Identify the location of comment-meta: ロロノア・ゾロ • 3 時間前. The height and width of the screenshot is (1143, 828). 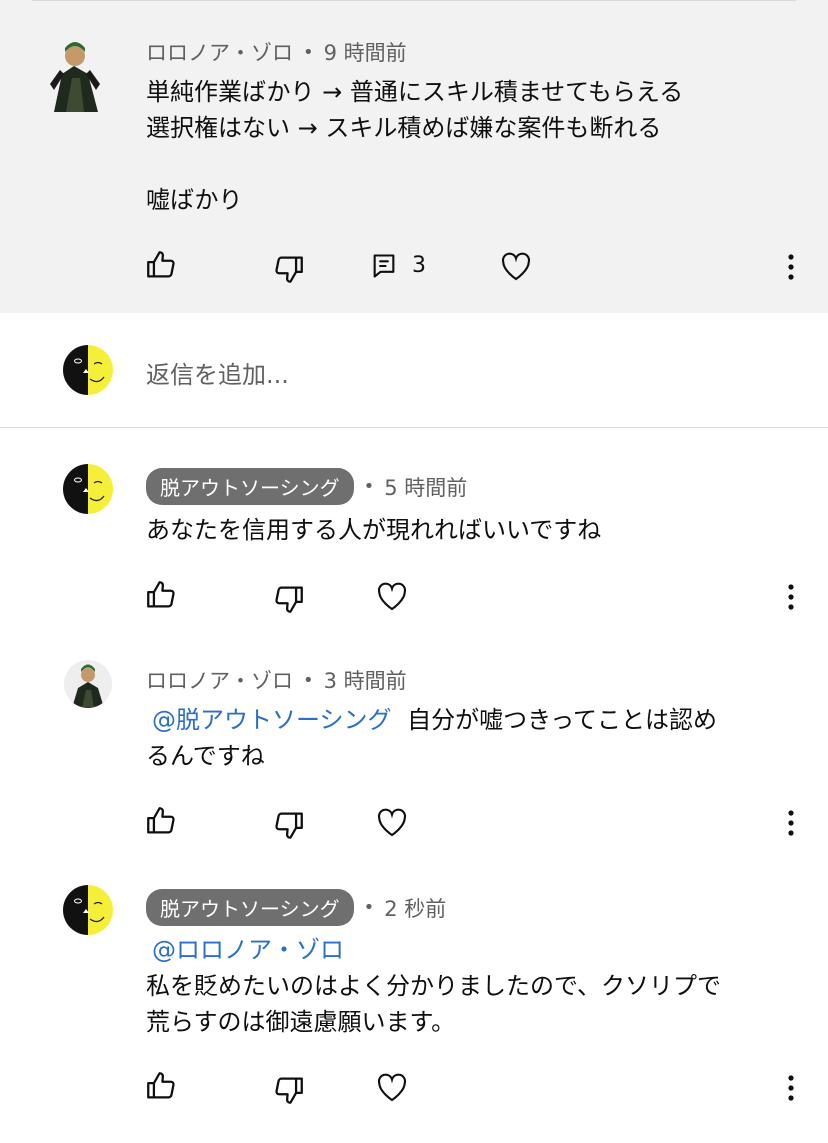
(276, 680).